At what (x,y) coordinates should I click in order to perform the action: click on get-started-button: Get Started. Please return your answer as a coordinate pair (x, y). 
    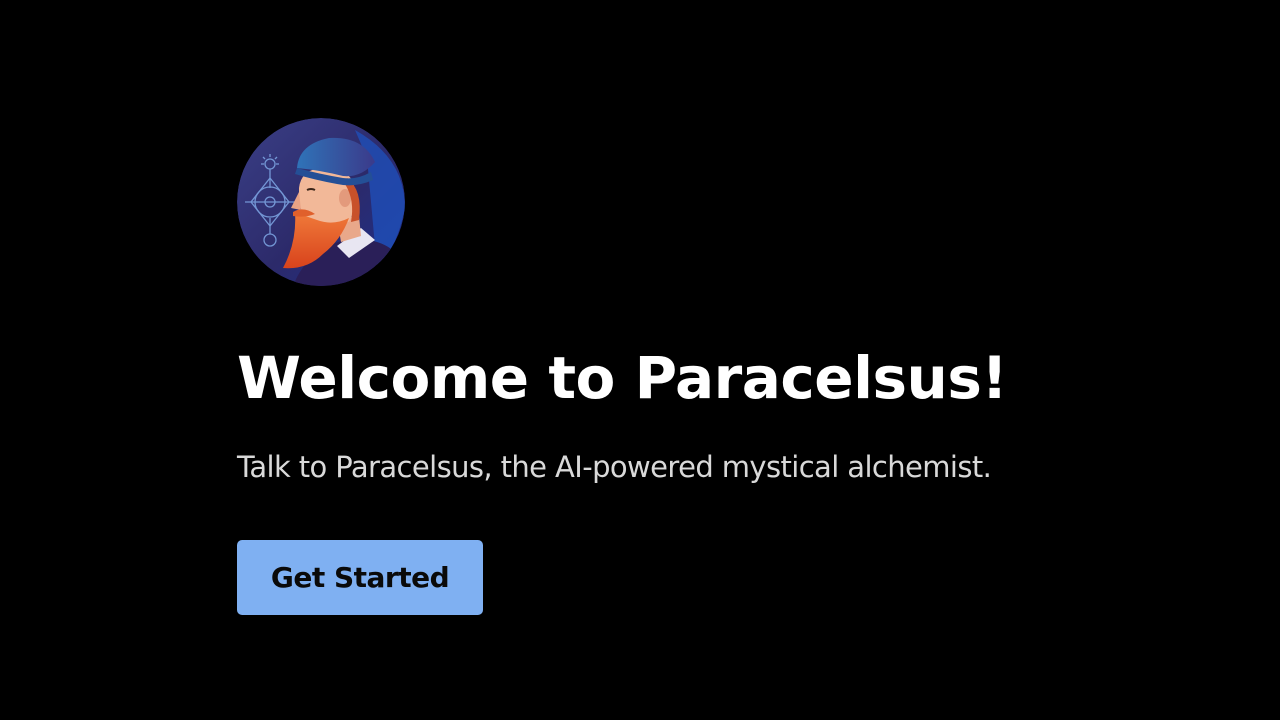
    Looking at the image, I should click on (360, 577).